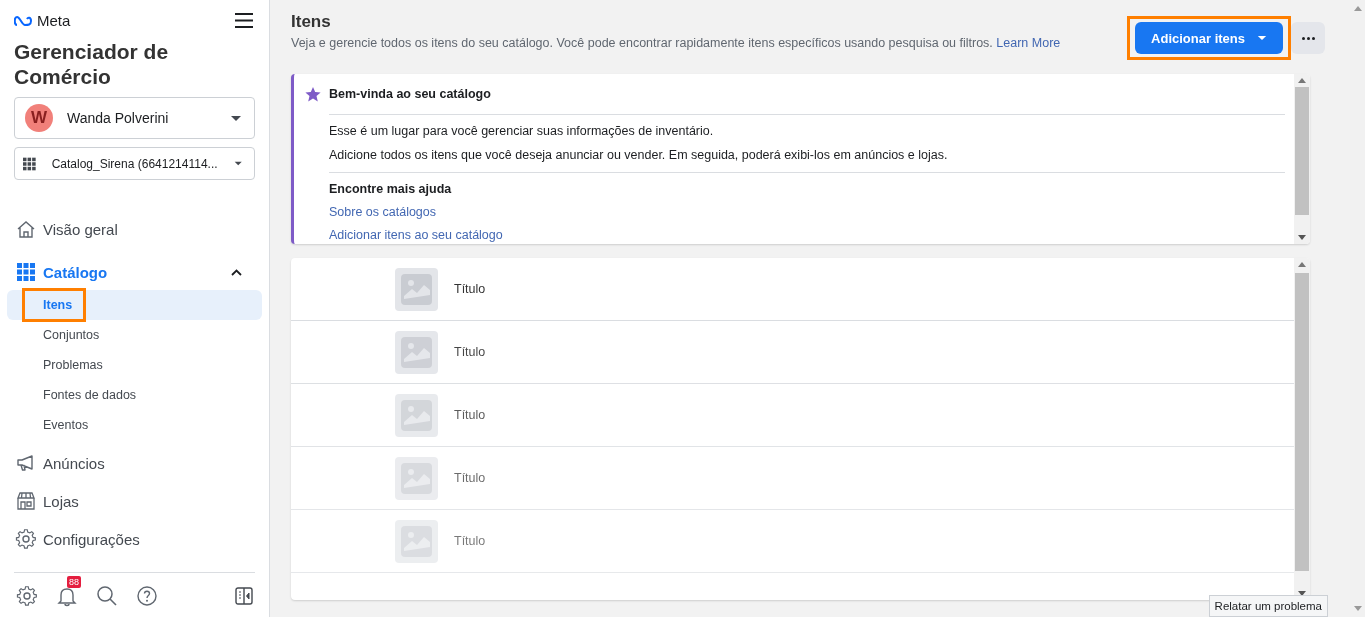 The height and width of the screenshot is (617, 1365). I want to click on help-heading: Encontre mais ajuda, so click(391, 189).